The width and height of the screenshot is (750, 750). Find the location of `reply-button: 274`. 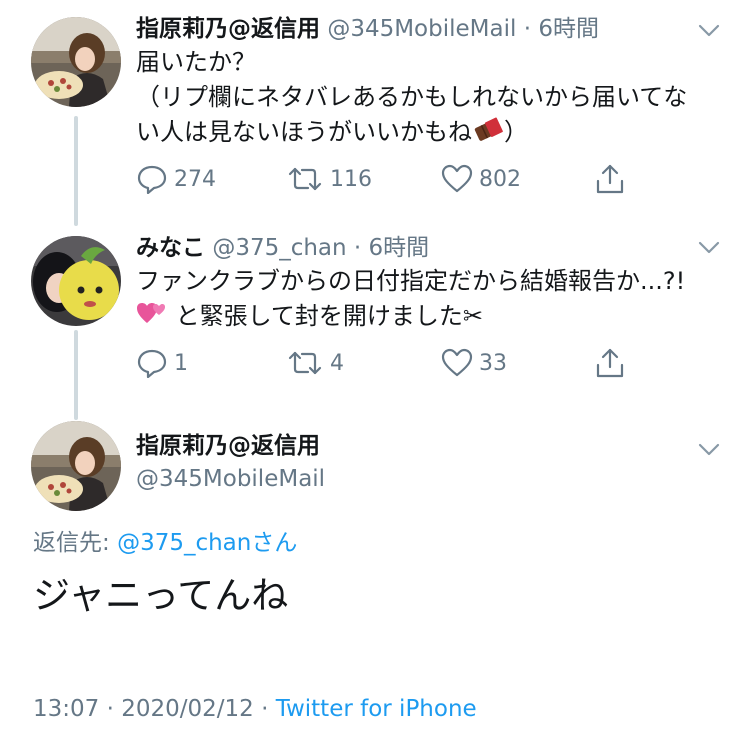

reply-button: 274 is located at coordinates (176, 179).